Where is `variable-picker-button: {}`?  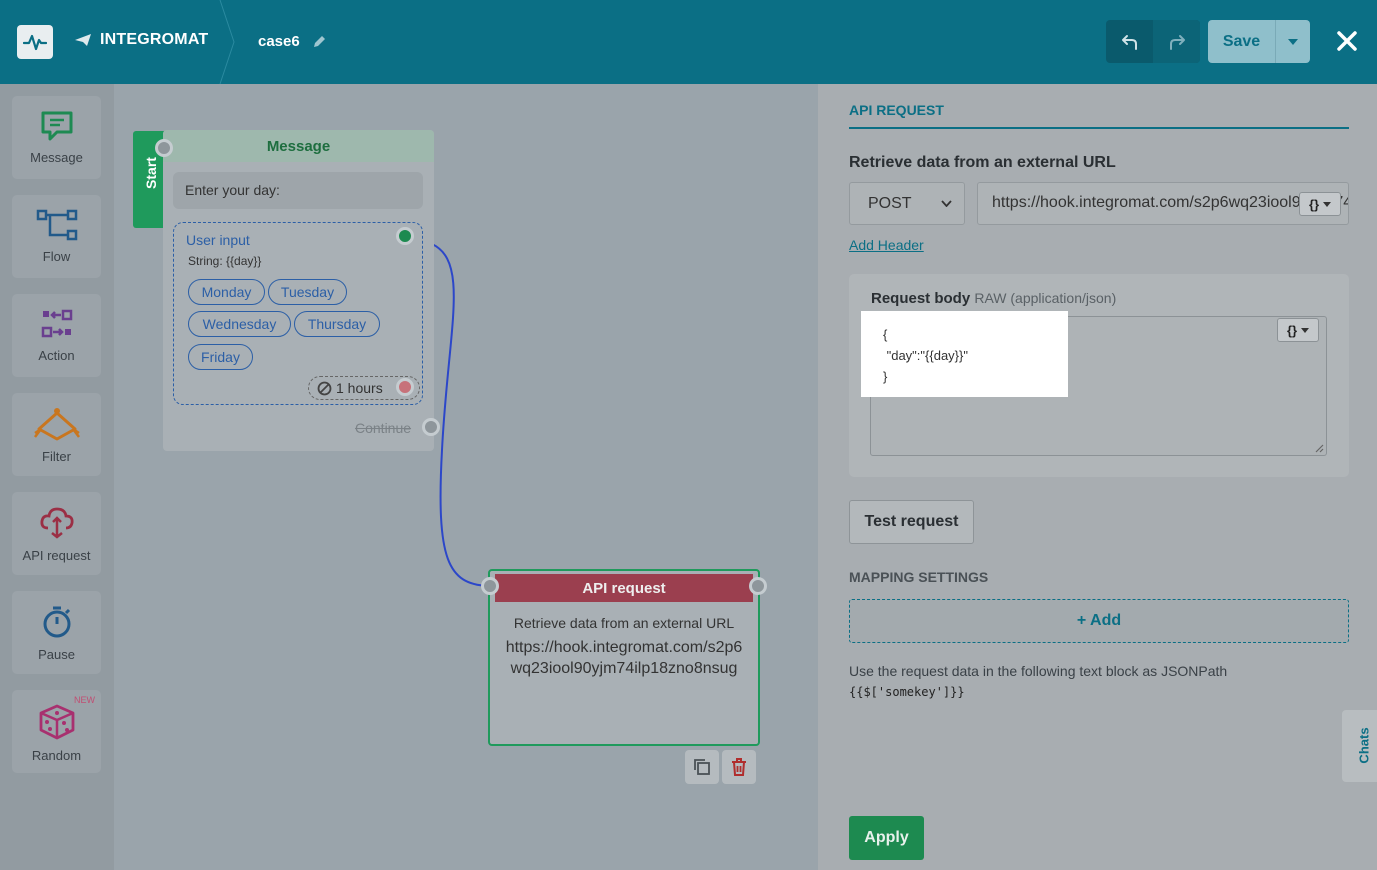
variable-picker-button: {} is located at coordinates (1320, 204).